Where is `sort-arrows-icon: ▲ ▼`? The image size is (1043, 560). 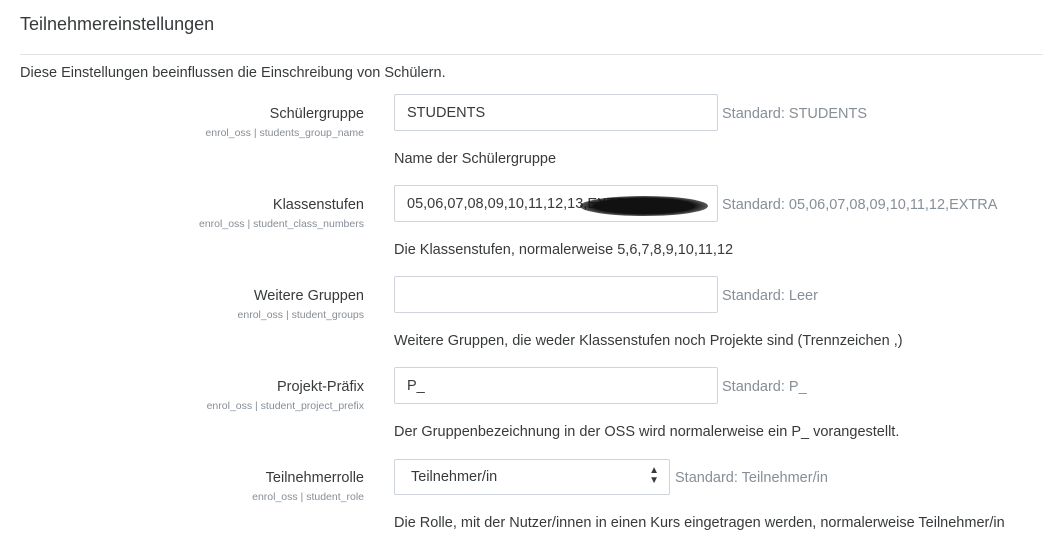
sort-arrows-icon: ▲ ▼ is located at coordinates (654, 475).